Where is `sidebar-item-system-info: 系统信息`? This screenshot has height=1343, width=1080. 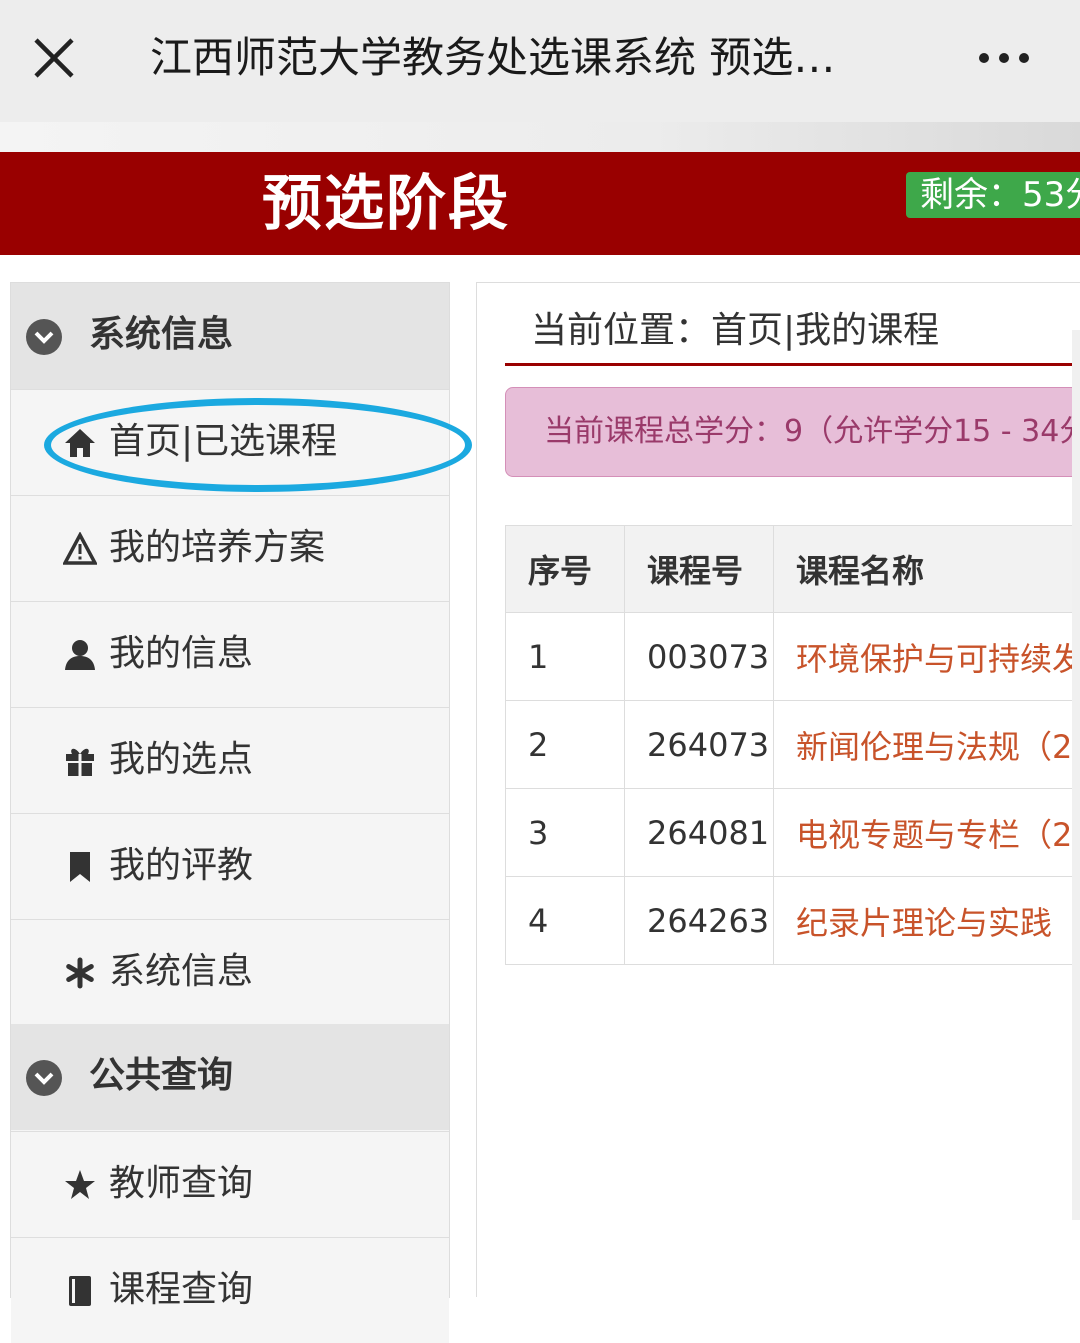 sidebar-item-system-info: 系统信息 is located at coordinates (230, 972).